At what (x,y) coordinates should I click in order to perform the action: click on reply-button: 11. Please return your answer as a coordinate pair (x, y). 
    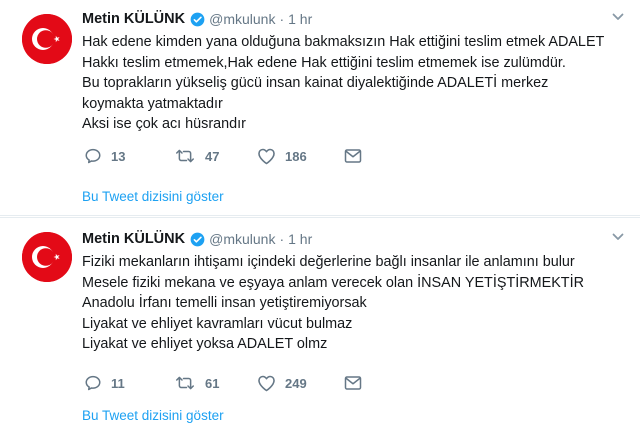
    Looking at the image, I should click on (104, 383).